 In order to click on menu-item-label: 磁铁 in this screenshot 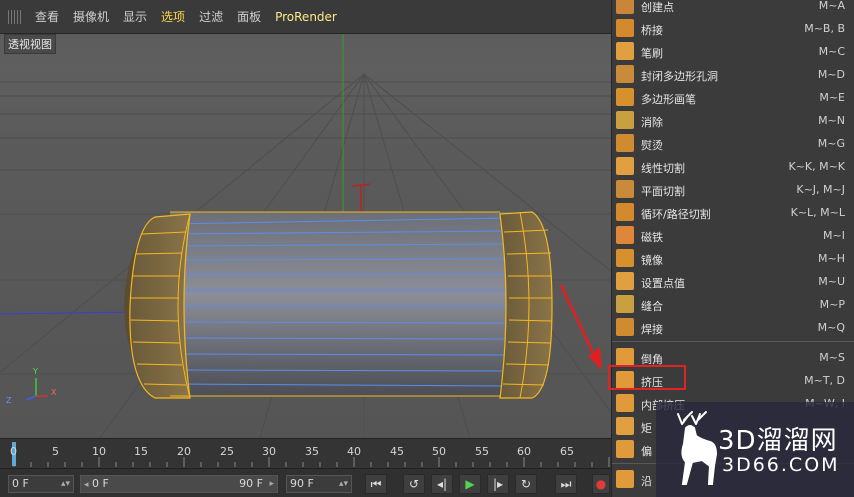, I will do `click(652, 237)`.